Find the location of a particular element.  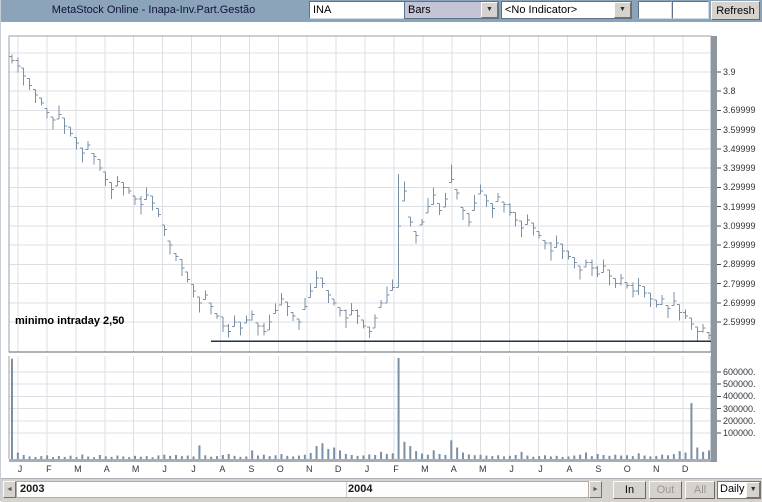

volume-tick-label: 600000. is located at coordinates (739, 372).